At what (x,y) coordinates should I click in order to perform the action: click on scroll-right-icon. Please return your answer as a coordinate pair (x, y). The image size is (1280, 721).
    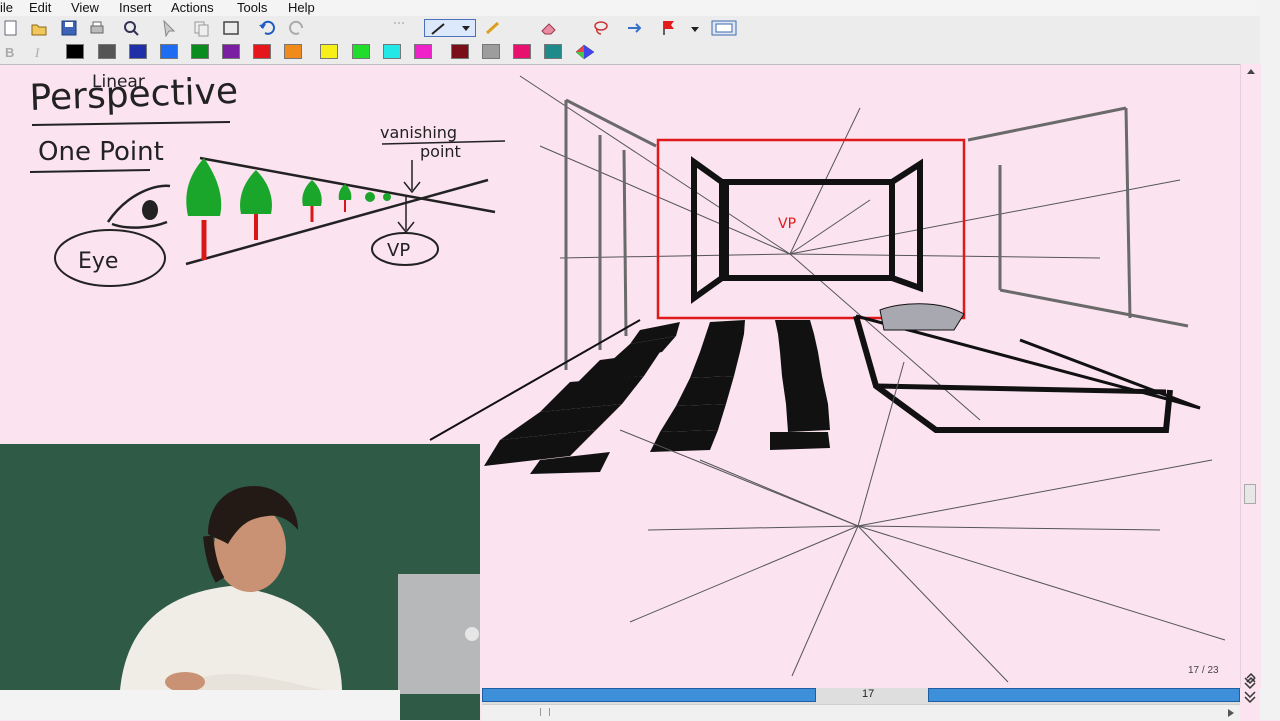
    Looking at the image, I should click on (1231, 713).